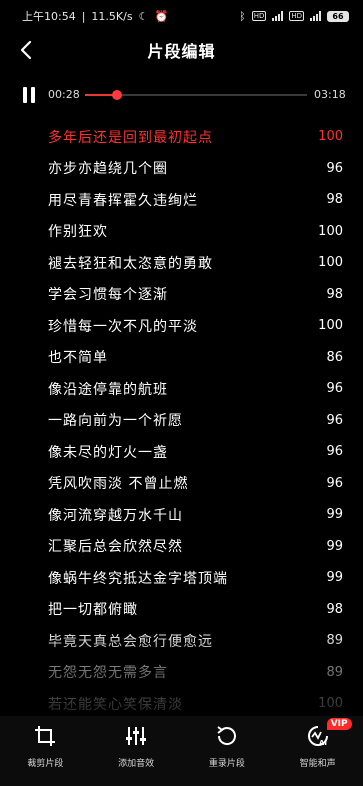 The image size is (363, 786). I want to click on lyric-text: 像河流穿越万水千山, so click(115, 515).